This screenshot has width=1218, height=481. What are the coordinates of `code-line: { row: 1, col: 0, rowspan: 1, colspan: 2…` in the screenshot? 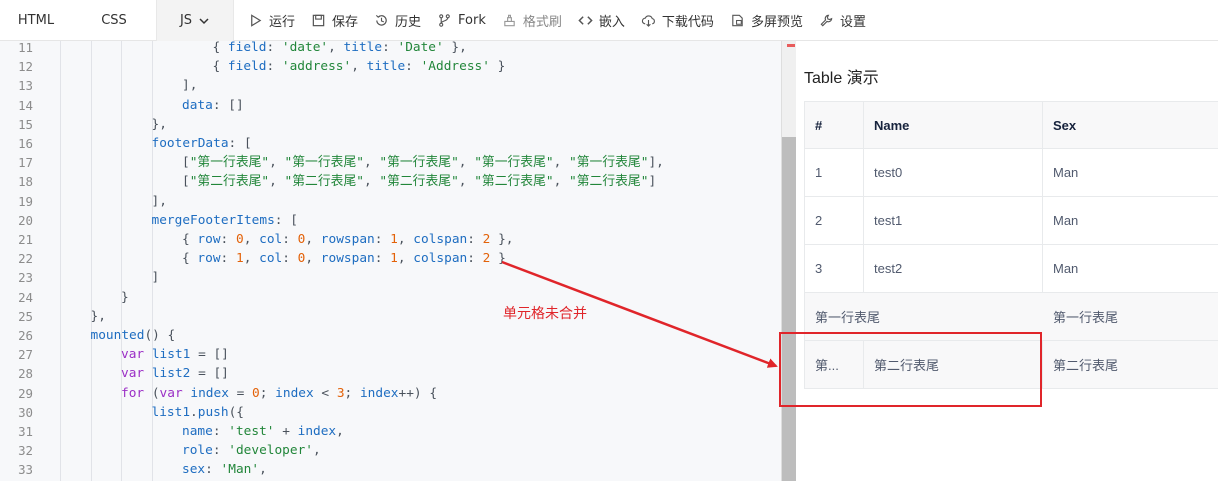 It's located at (344, 259).